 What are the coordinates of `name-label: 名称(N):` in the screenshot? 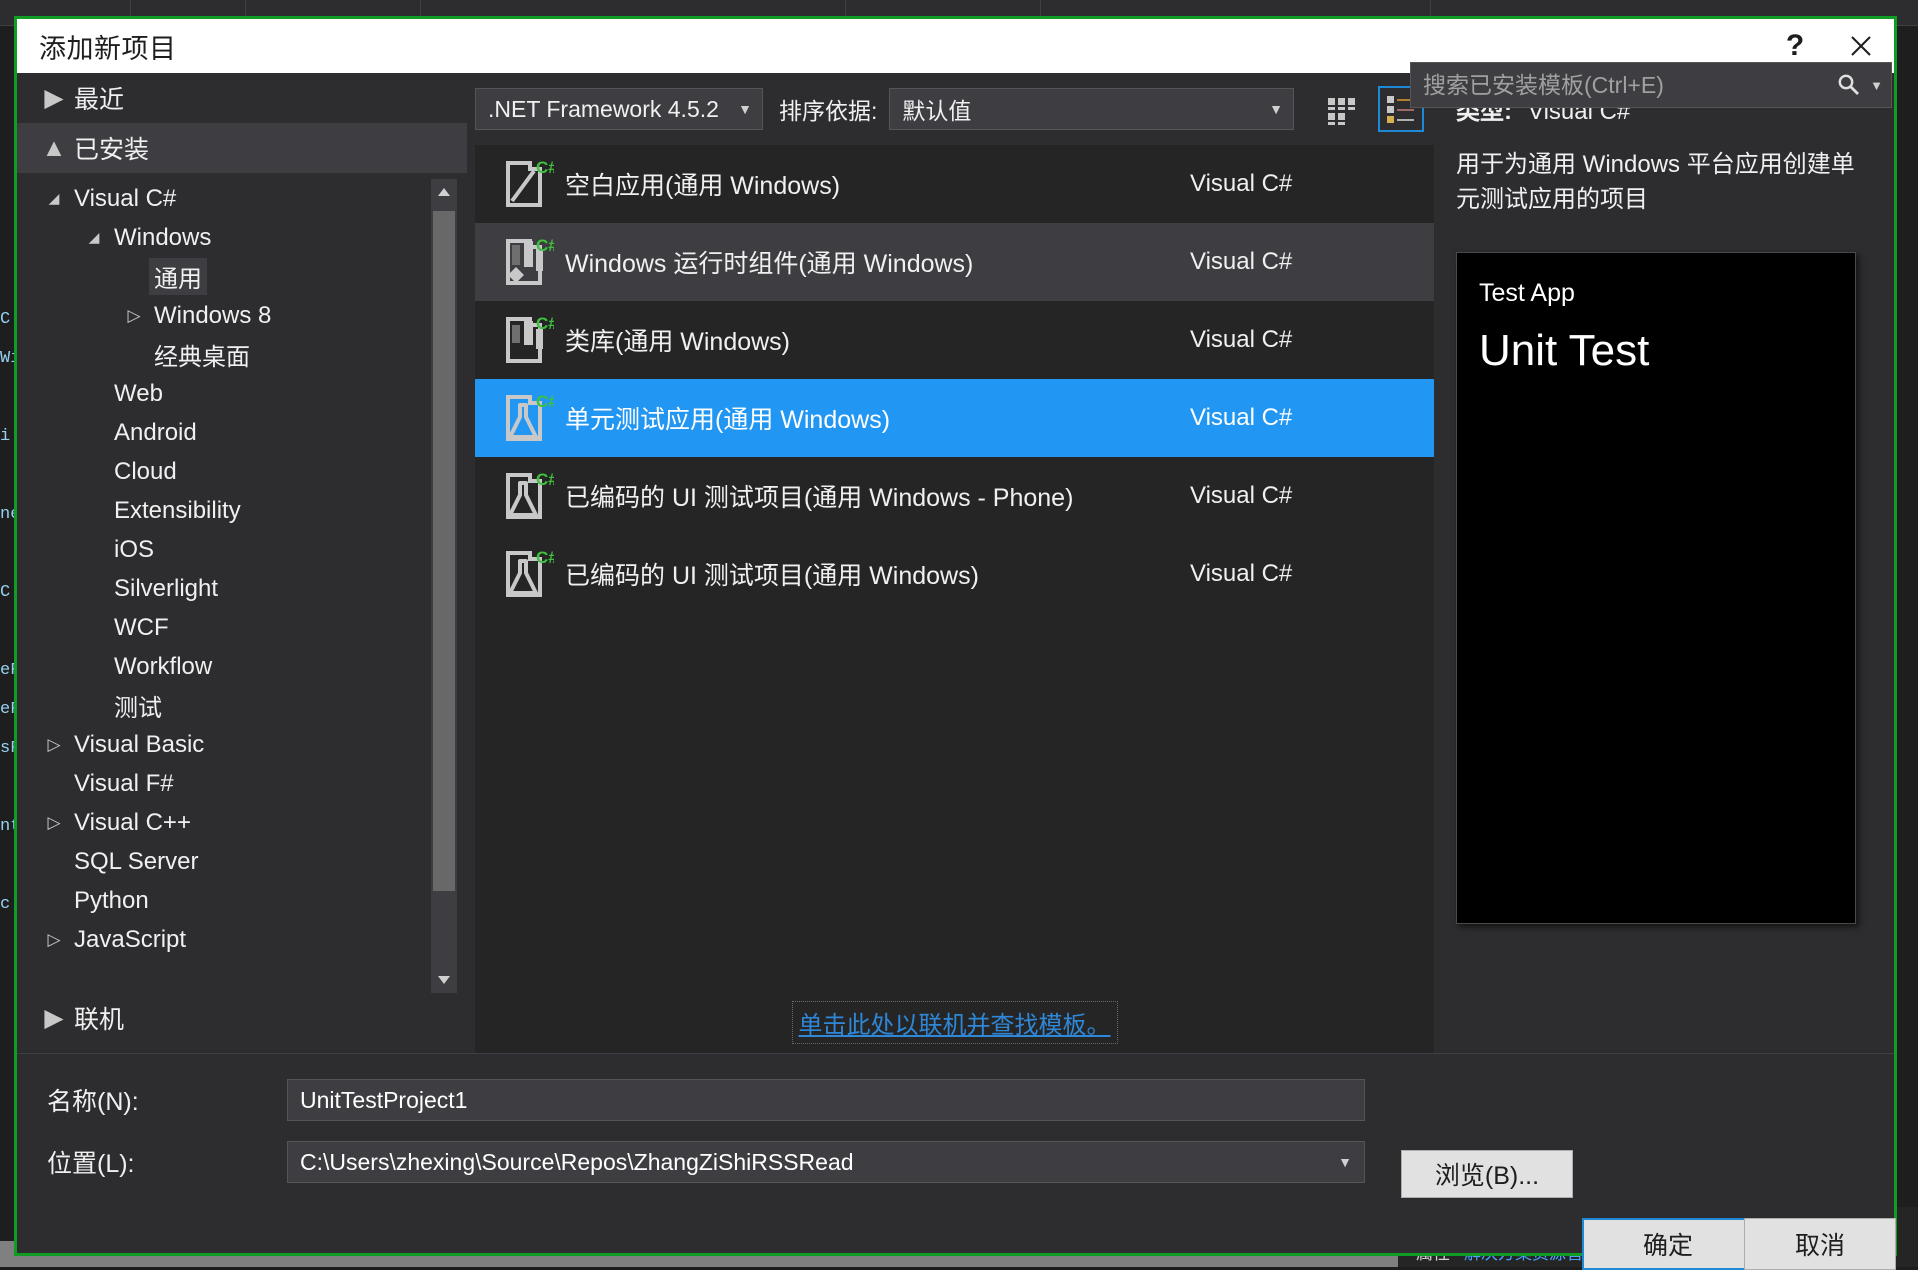 It's located at (167, 1100).